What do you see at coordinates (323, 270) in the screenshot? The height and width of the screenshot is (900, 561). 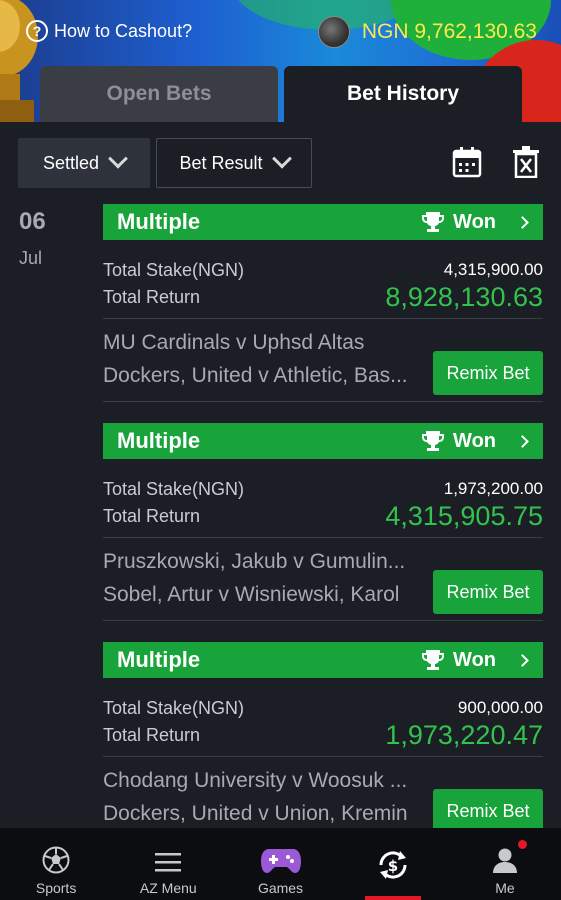 I see `stake-row: Total Stake(NGN) 4,315,900.00` at bounding box center [323, 270].